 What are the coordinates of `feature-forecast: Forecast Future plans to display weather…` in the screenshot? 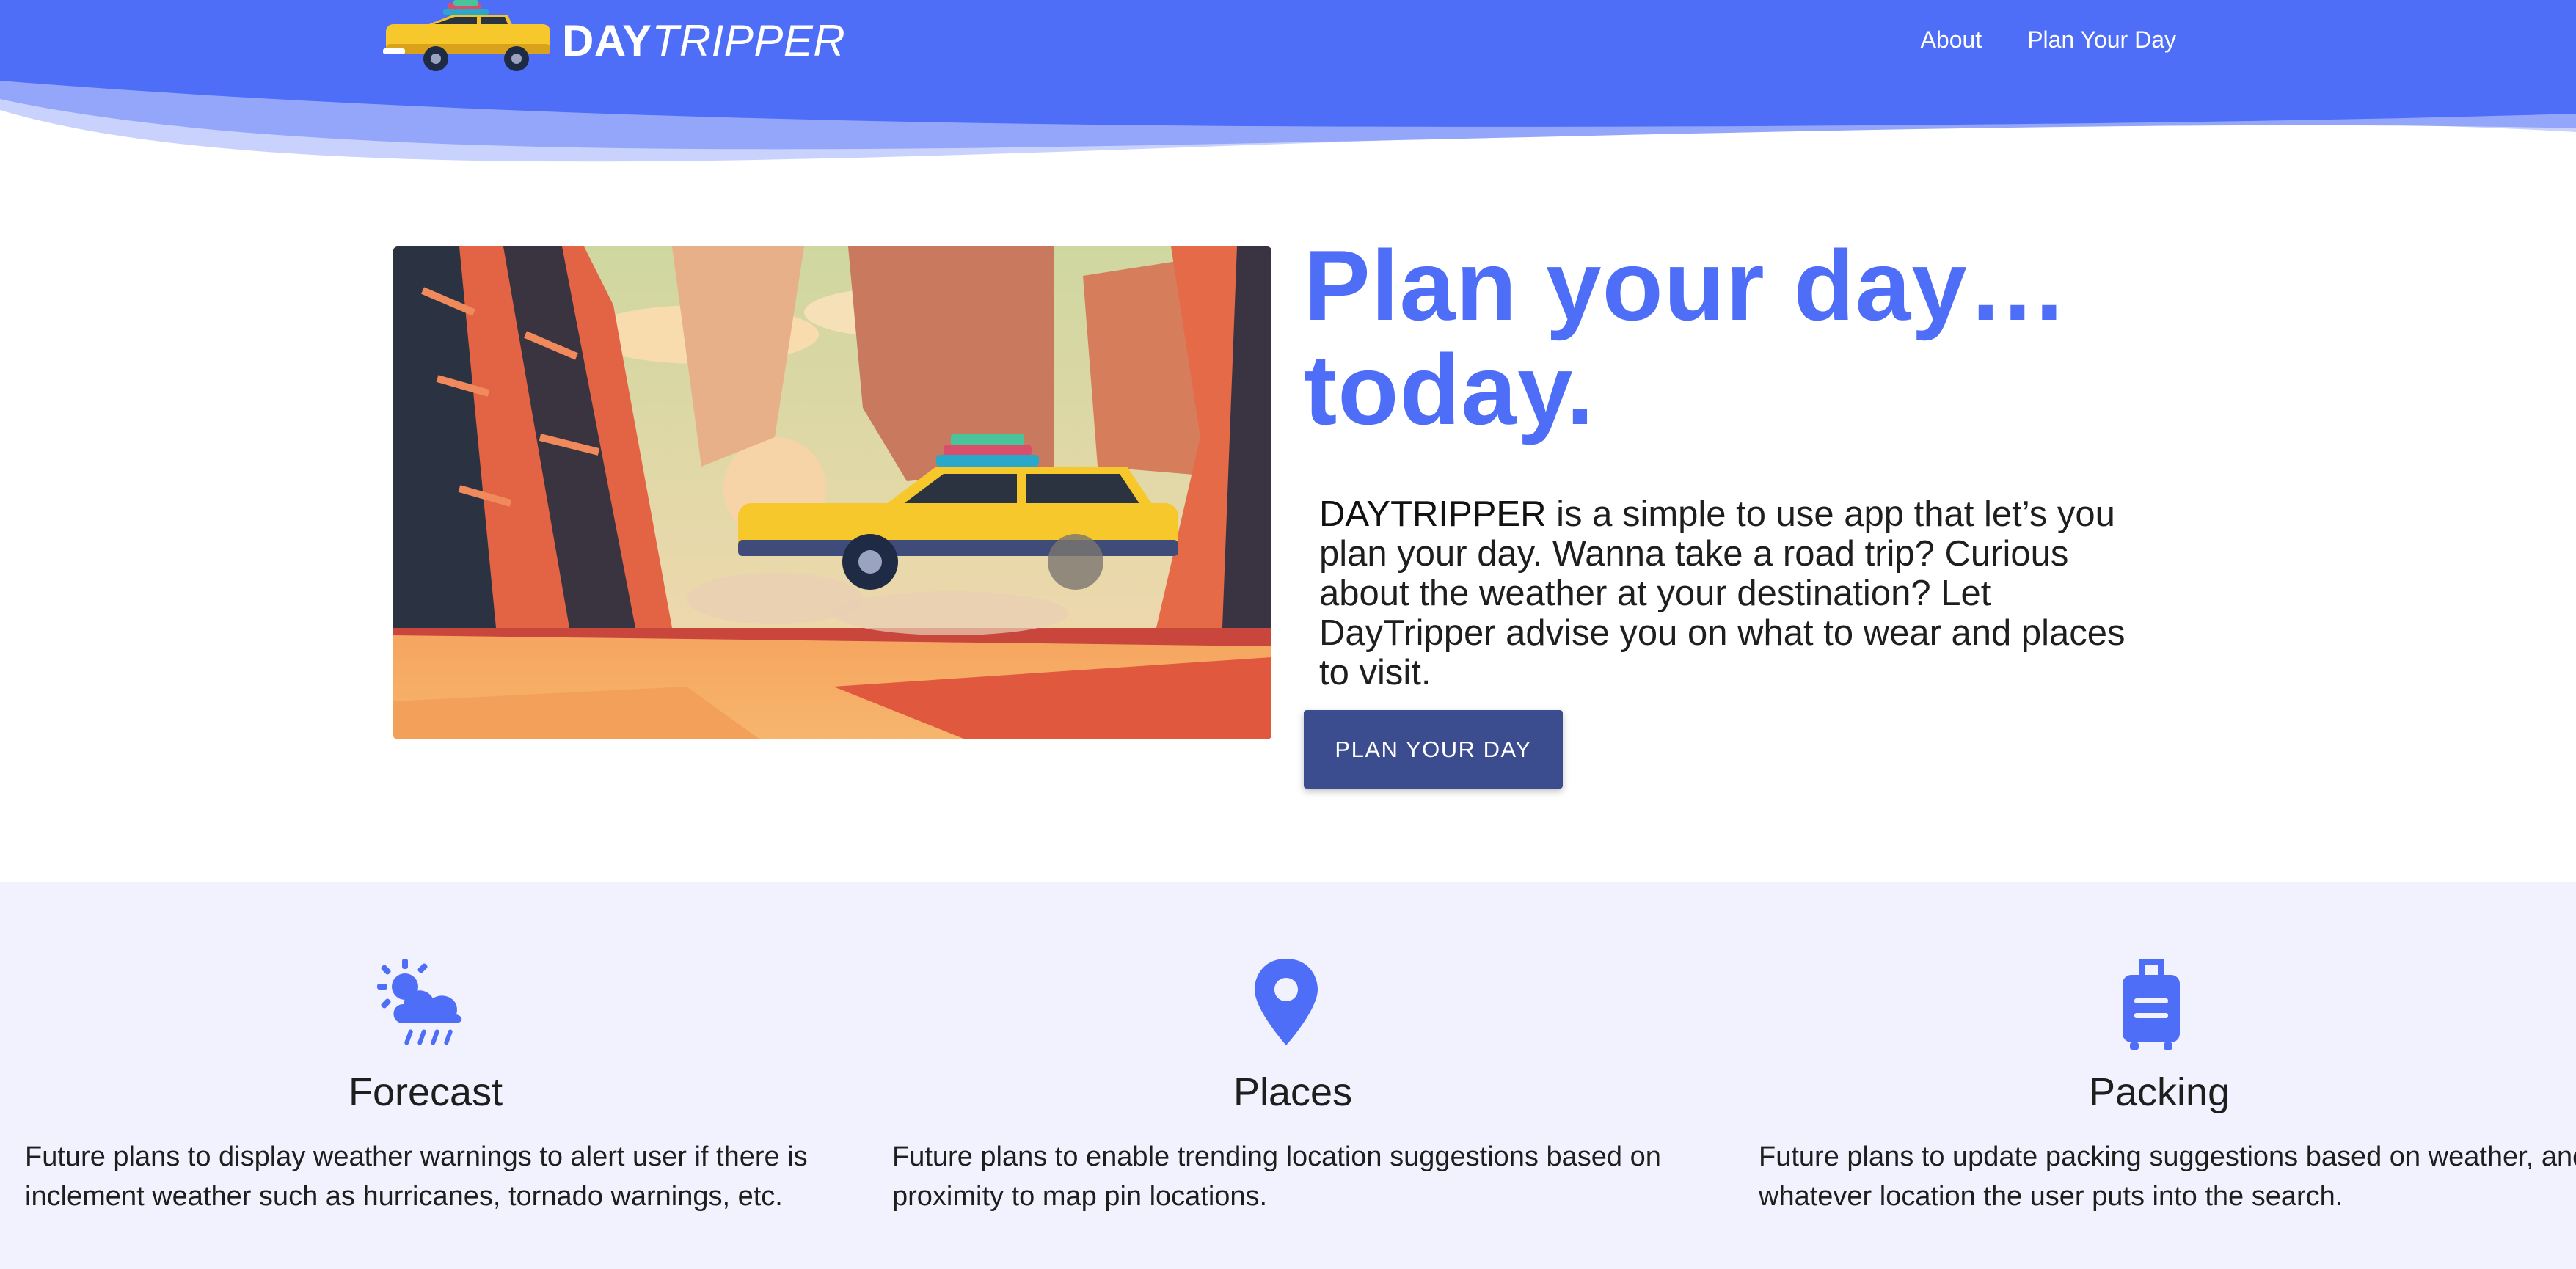 It's located at (443, 1075).